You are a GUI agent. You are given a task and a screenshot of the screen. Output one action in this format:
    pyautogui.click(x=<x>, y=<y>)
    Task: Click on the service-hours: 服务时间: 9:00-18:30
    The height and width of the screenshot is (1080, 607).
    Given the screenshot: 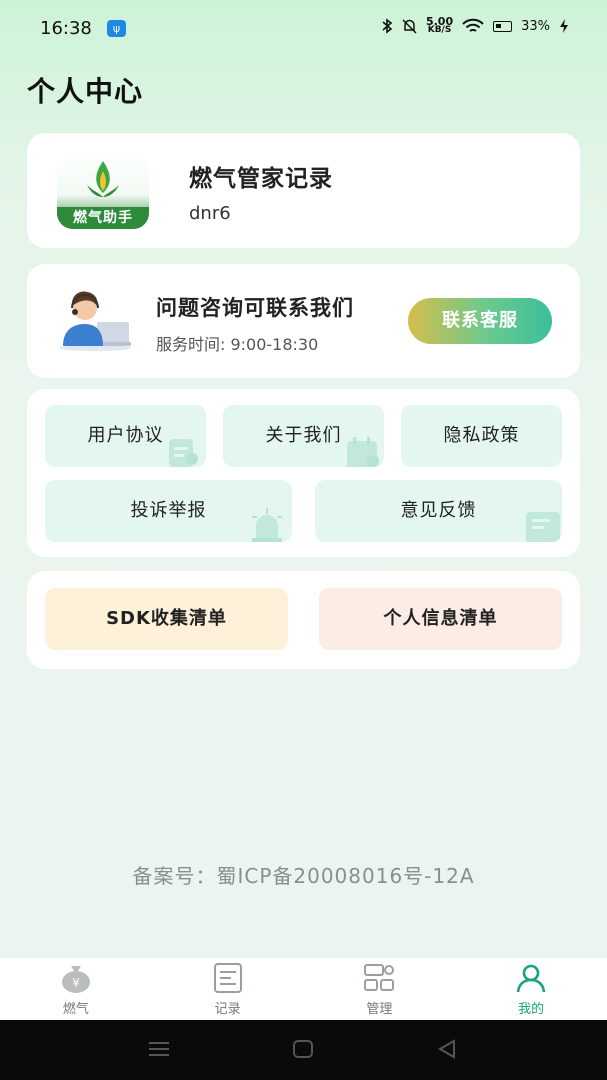 What is the action you would take?
    pyautogui.click(x=237, y=344)
    